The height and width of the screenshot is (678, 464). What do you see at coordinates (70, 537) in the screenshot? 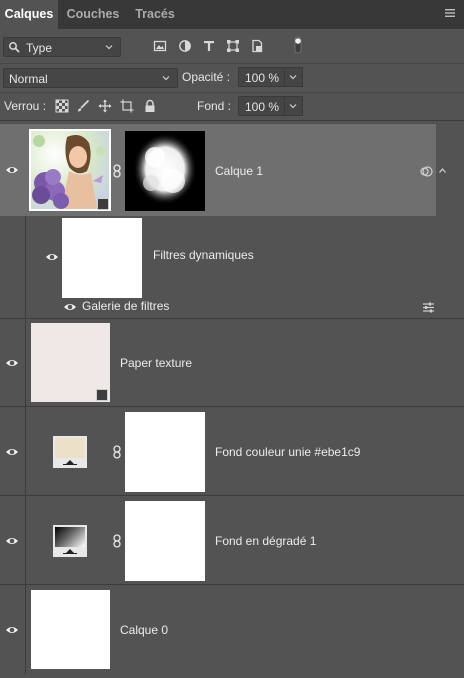
I see `gradient-swatch` at bounding box center [70, 537].